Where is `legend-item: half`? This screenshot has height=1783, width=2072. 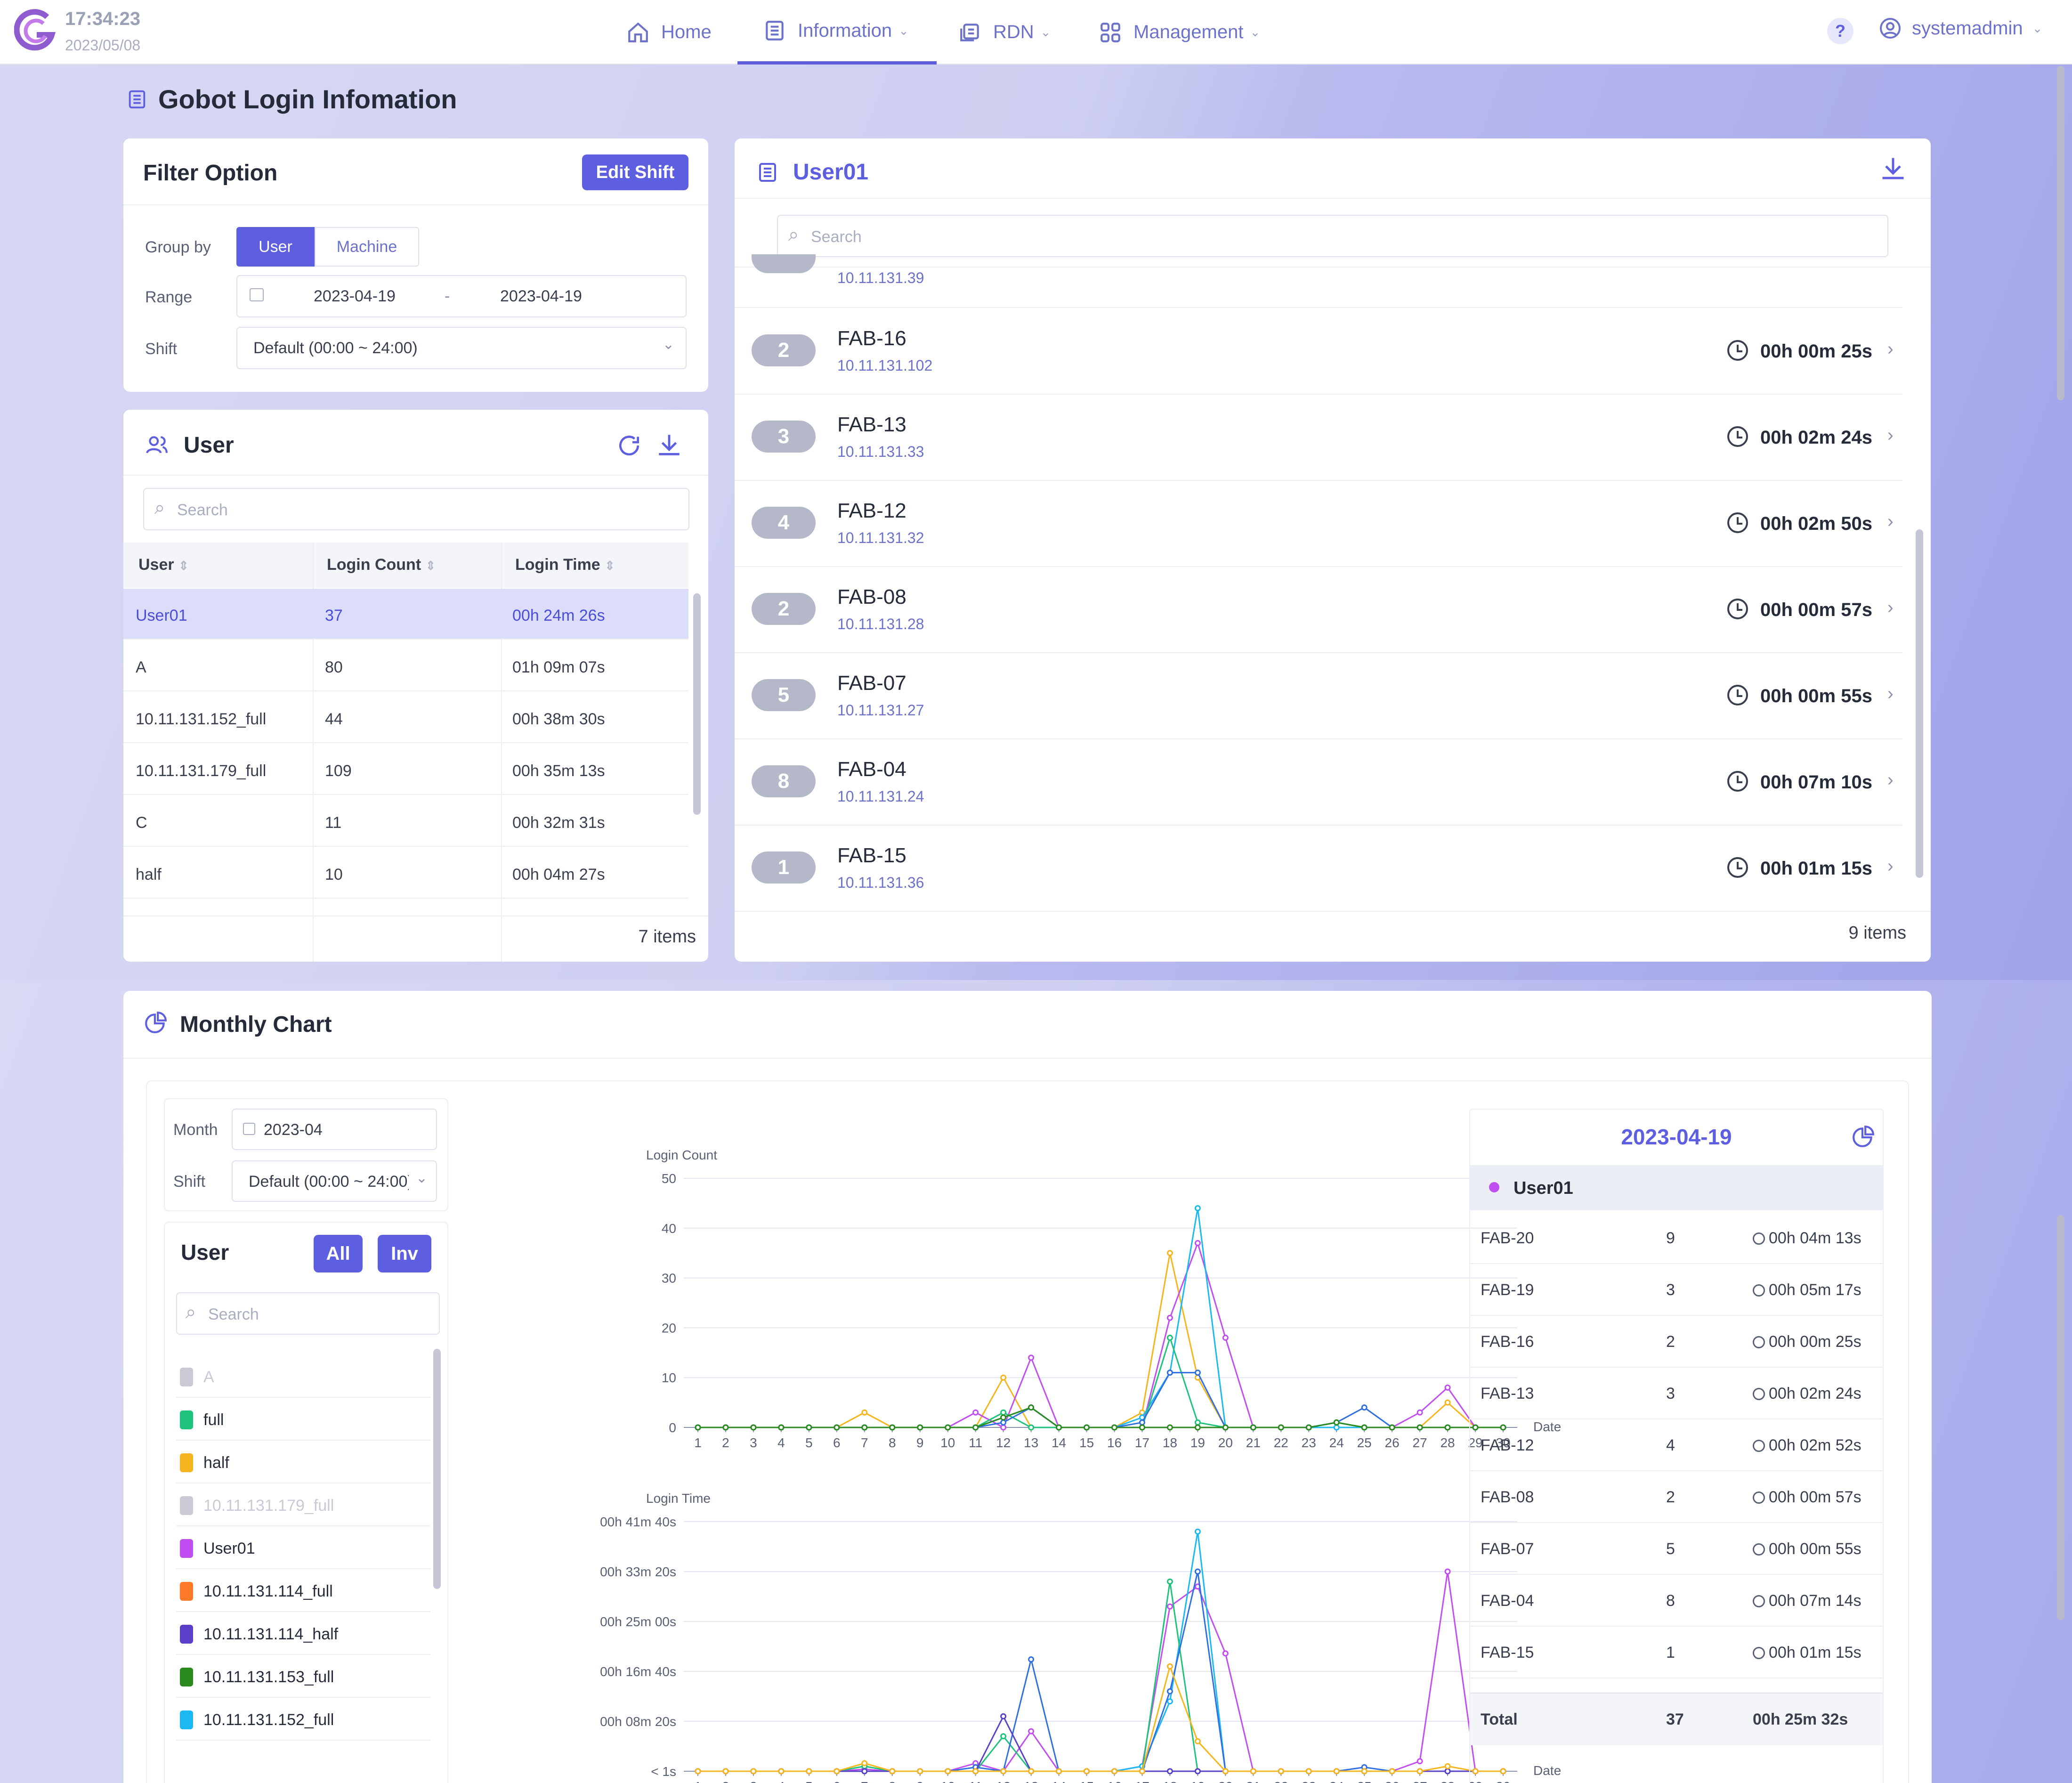 legend-item: half is located at coordinates (302, 1463).